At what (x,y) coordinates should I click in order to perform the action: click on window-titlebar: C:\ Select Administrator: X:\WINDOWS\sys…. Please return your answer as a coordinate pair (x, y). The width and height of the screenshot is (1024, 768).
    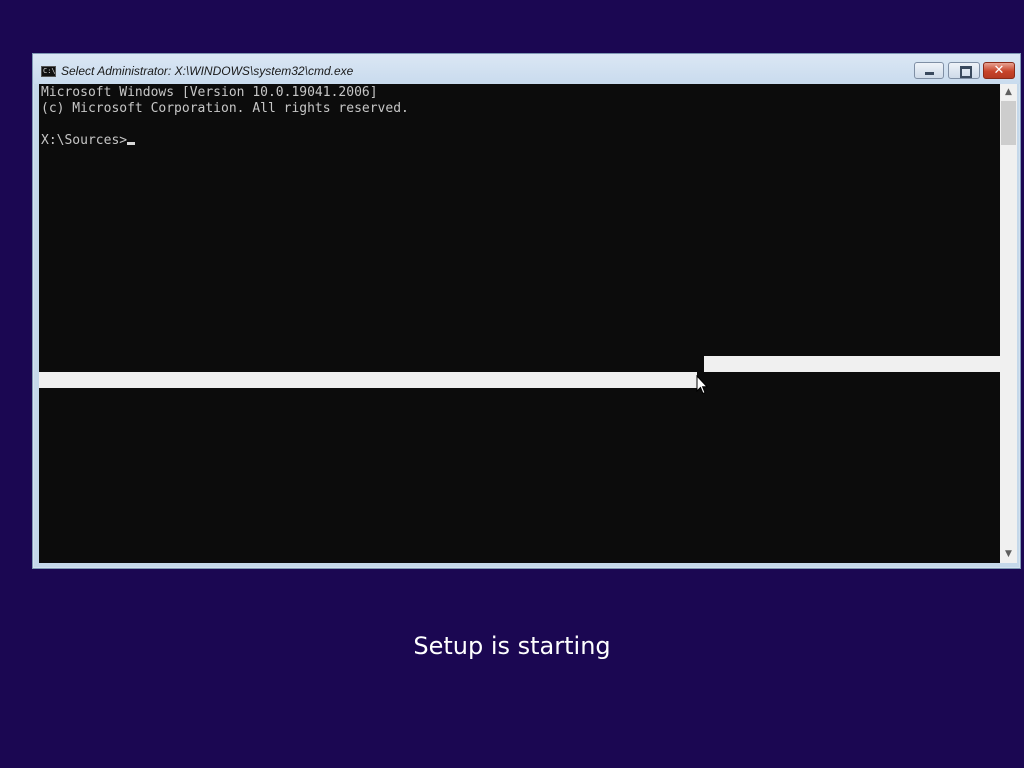
    Looking at the image, I should click on (526, 69).